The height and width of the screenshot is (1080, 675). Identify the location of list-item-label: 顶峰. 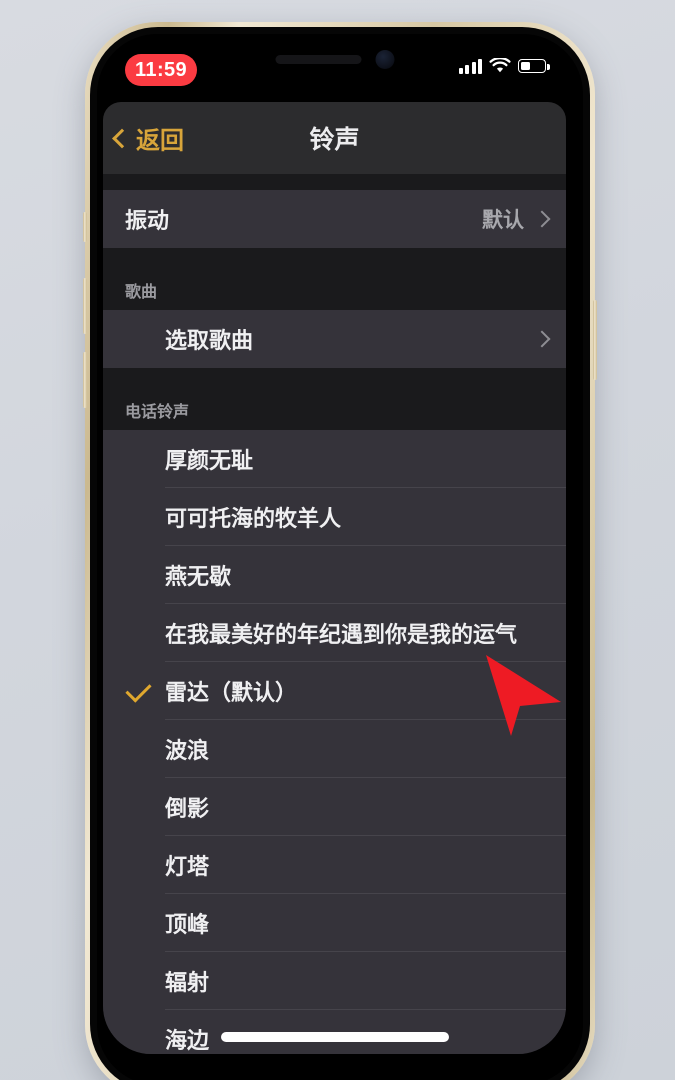
(187, 924).